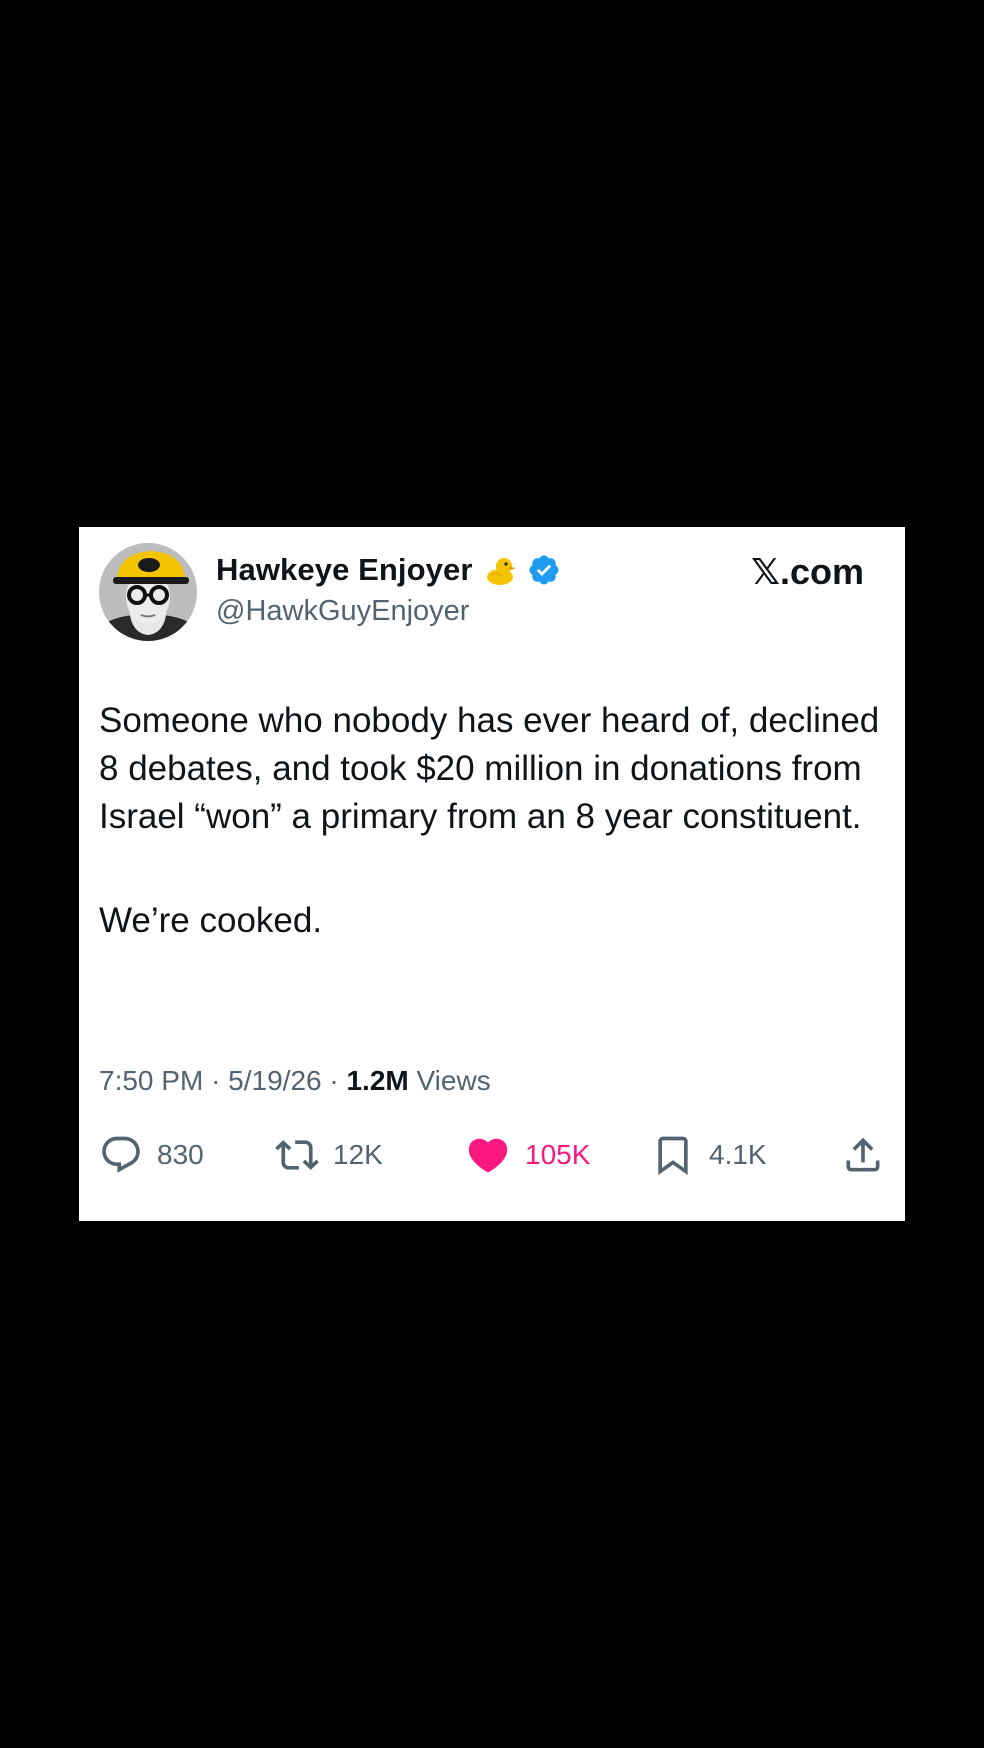 Image resolution: width=984 pixels, height=1748 pixels. I want to click on display-name: Hawkeye Enjoyer, so click(344, 570).